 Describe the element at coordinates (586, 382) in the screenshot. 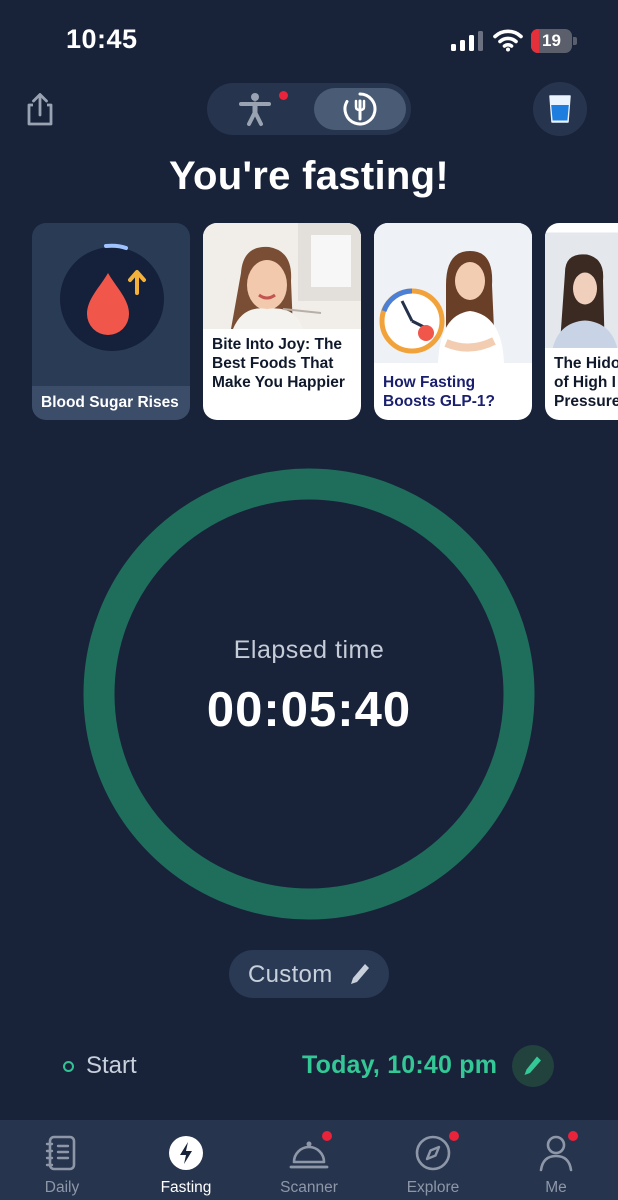

I see `card-caption: The Hido of High I Pressure` at that location.